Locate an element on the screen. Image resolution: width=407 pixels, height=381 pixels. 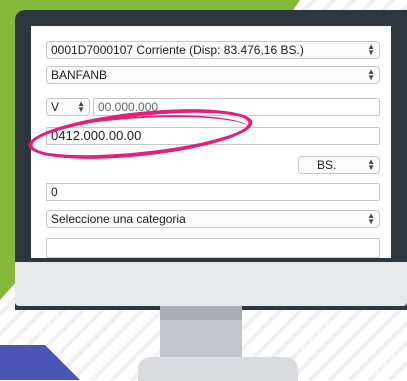
id-type-value: V is located at coordinates (55, 107).